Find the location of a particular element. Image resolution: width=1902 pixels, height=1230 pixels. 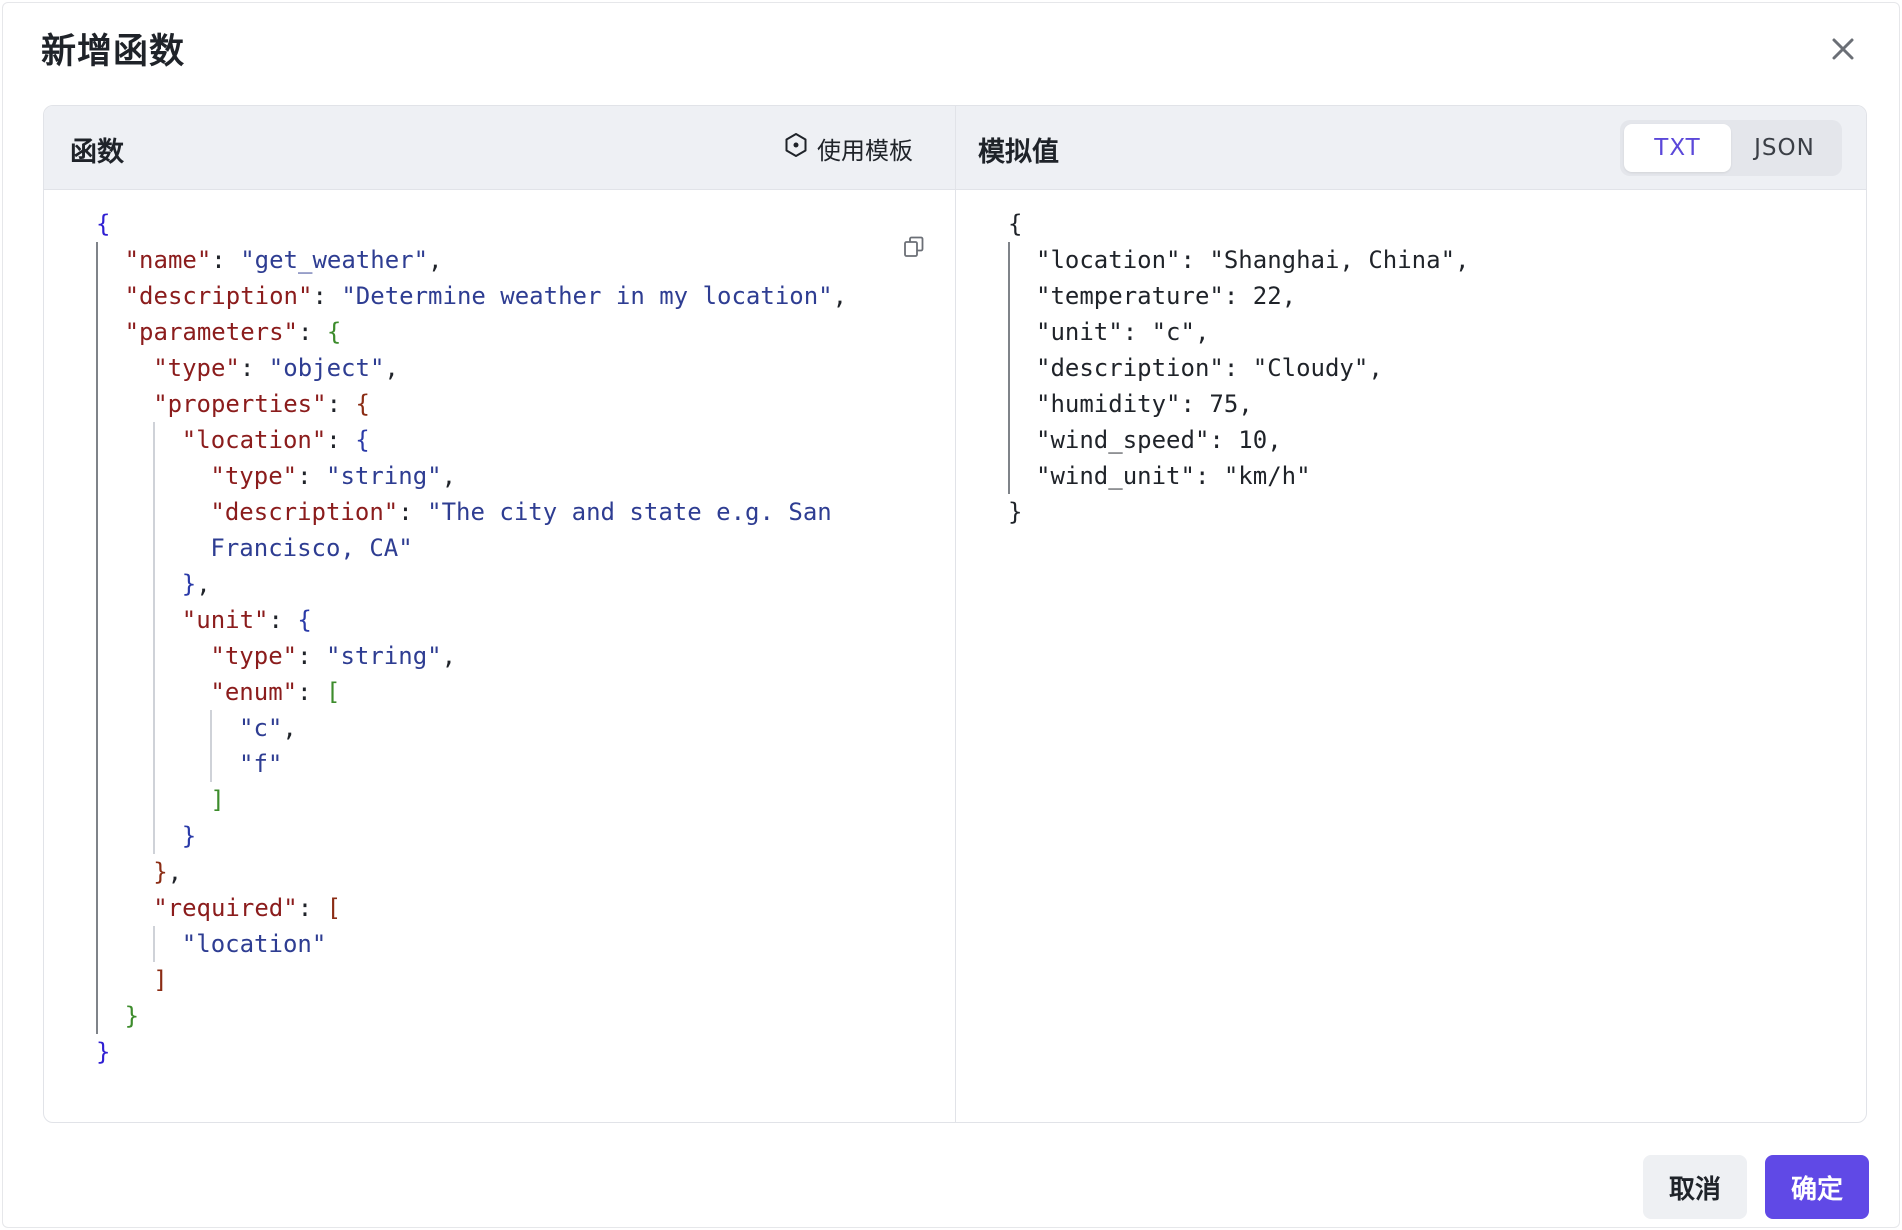

mock-code-line: "wind_unit": "km/h" is located at coordinates (1173, 476).